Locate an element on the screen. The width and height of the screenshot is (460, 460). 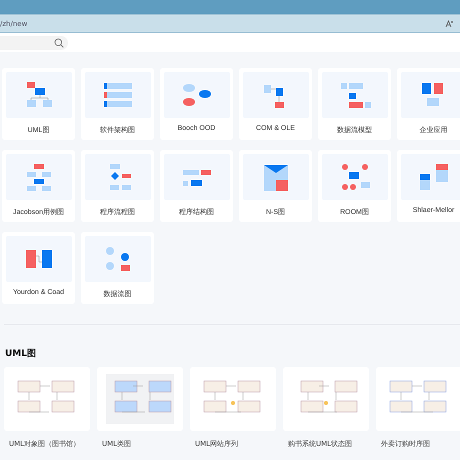
search-field is located at coordinates (34, 43).